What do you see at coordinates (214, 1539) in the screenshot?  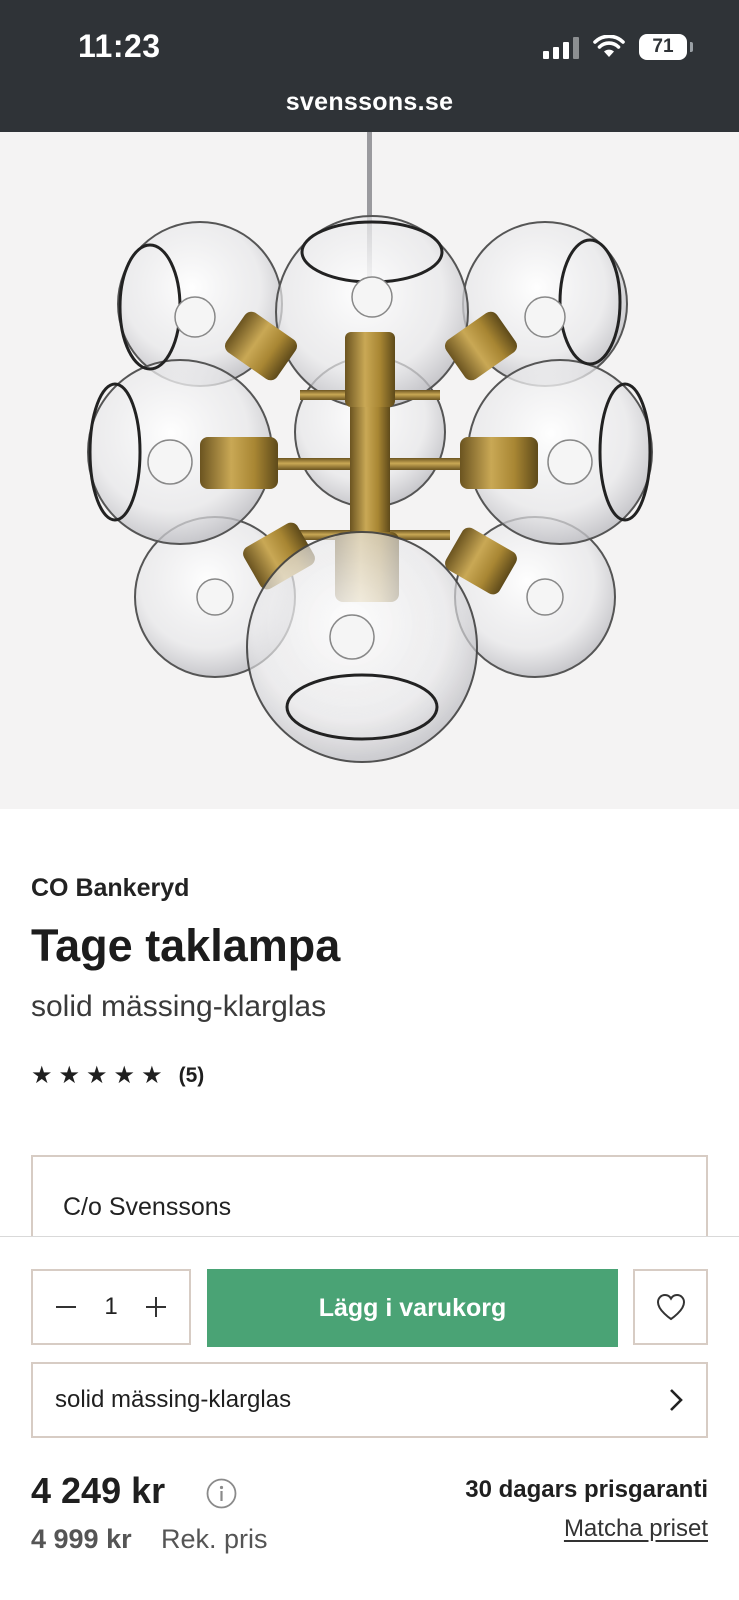 I see `recommended-price-label: Rek. pris` at bounding box center [214, 1539].